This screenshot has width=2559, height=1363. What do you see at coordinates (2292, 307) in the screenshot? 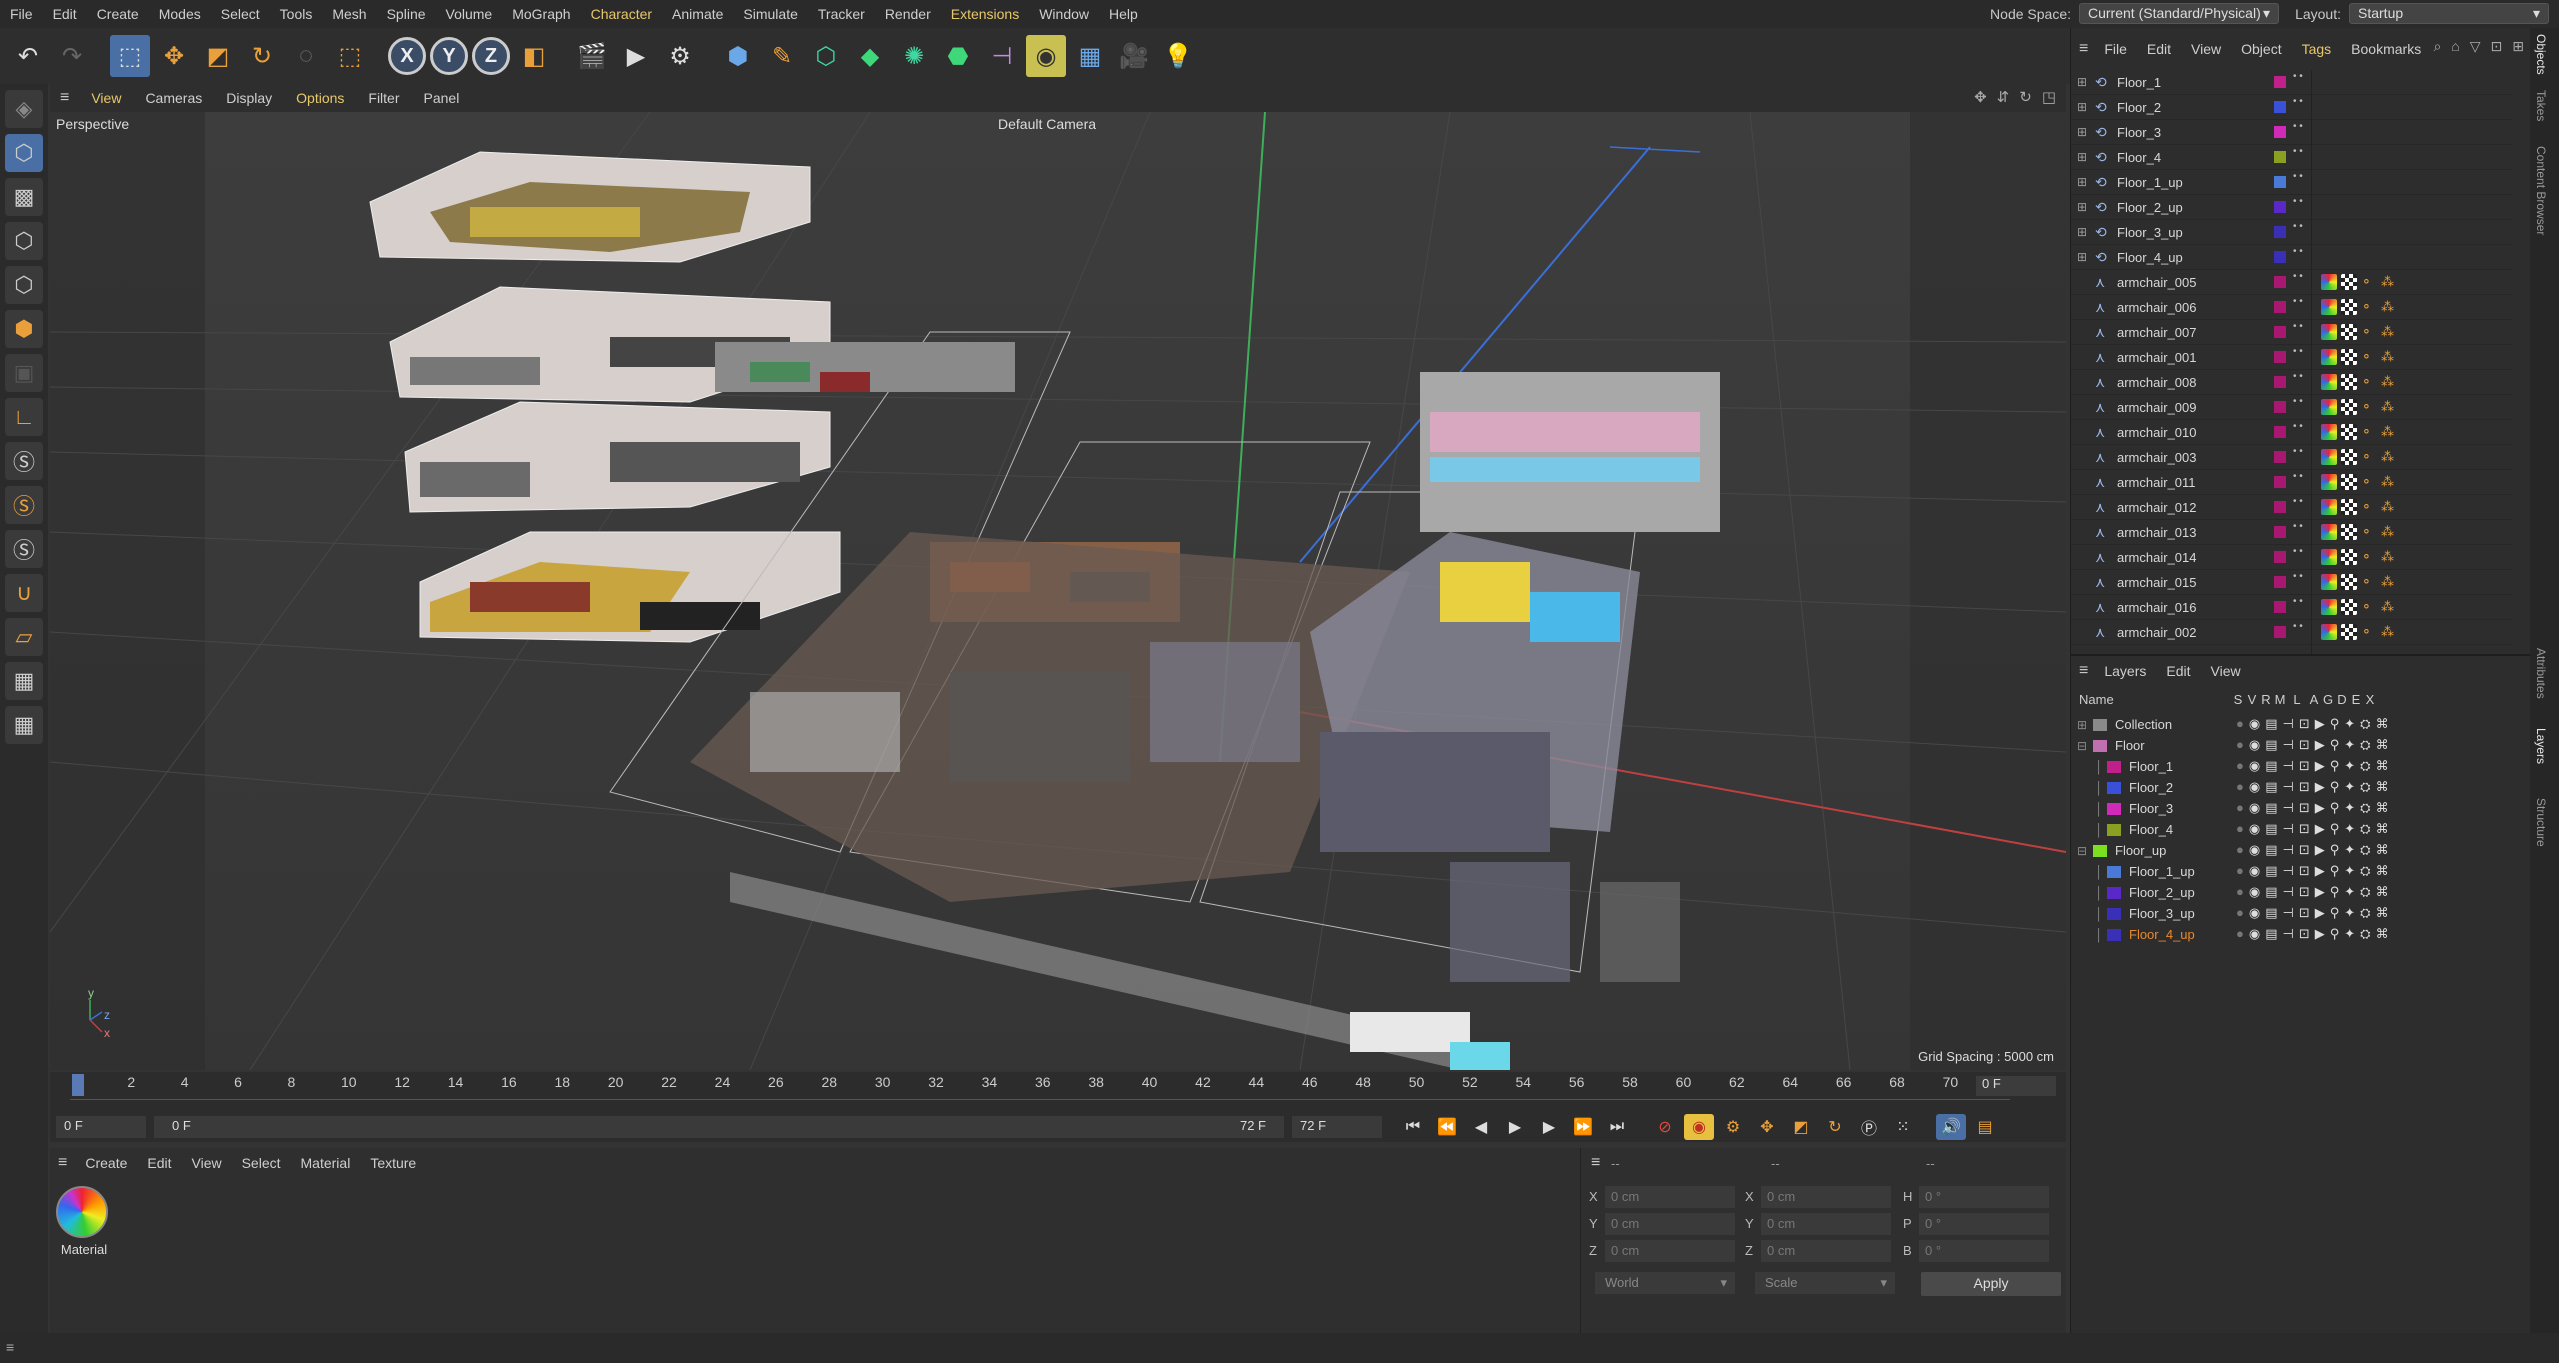
I see `object-row: ⋏ armchair_006 • • ⚬ ⁂` at bounding box center [2292, 307].